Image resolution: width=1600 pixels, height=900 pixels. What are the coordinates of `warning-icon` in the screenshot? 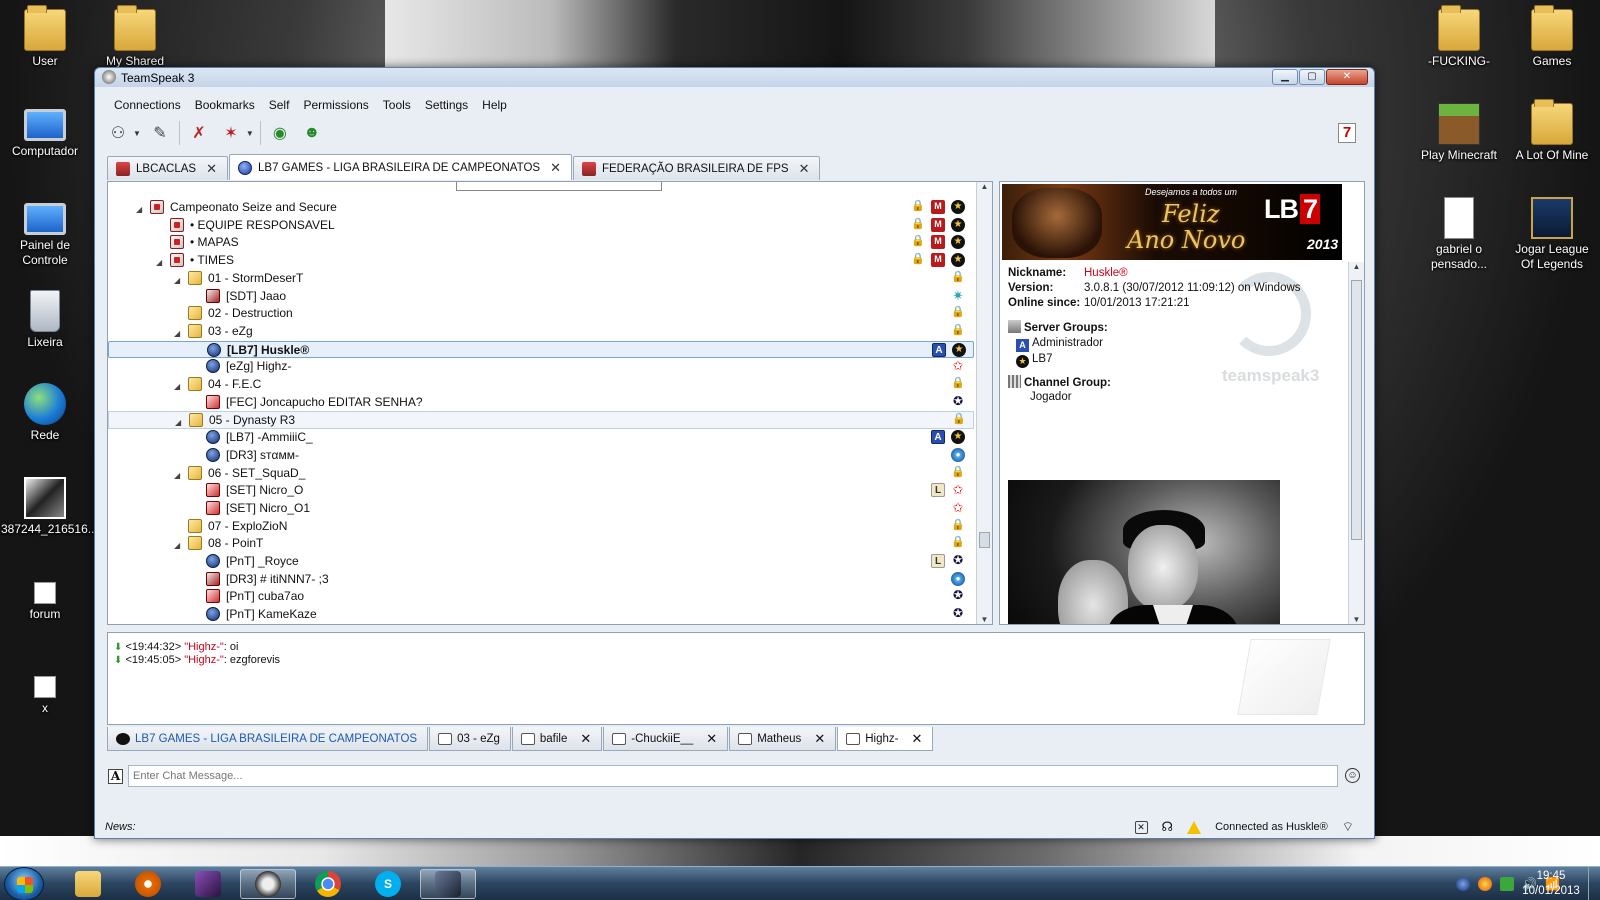 It's located at (1194, 827).